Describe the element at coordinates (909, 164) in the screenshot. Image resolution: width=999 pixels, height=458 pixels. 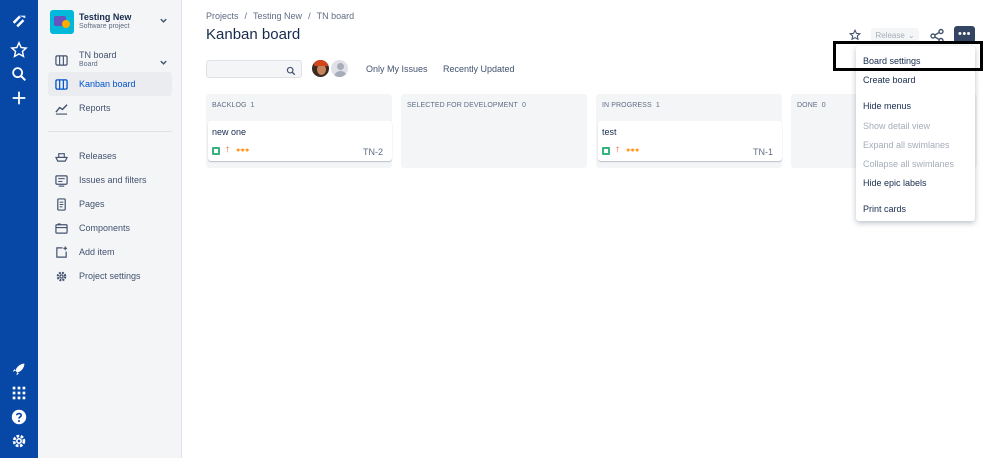
I see `menu-item-collapse-swimlanes: Collapse all swimlanes` at that location.